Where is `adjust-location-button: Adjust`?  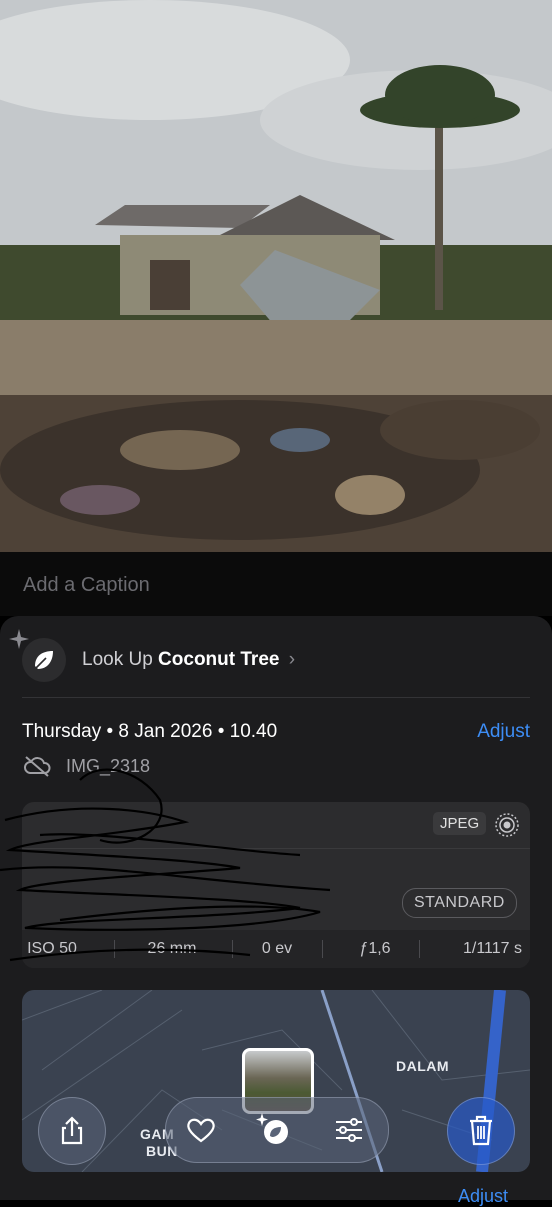
adjust-location-button: Adjust is located at coordinates (483, 1196).